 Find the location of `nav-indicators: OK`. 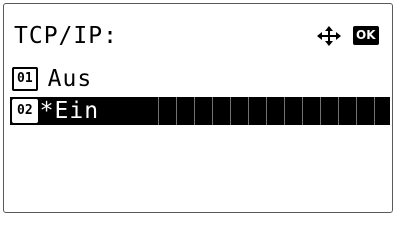

nav-indicators: OK is located at coordinates (349, 36).